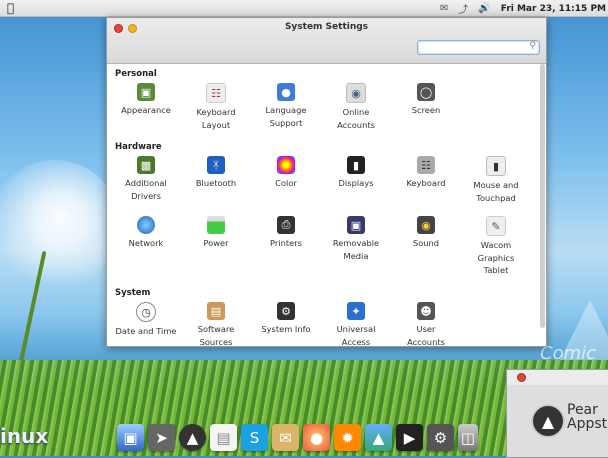  Describe the element at coordinates (136, 74) in the screenshot. I see `section-personal: Personal` at that location.